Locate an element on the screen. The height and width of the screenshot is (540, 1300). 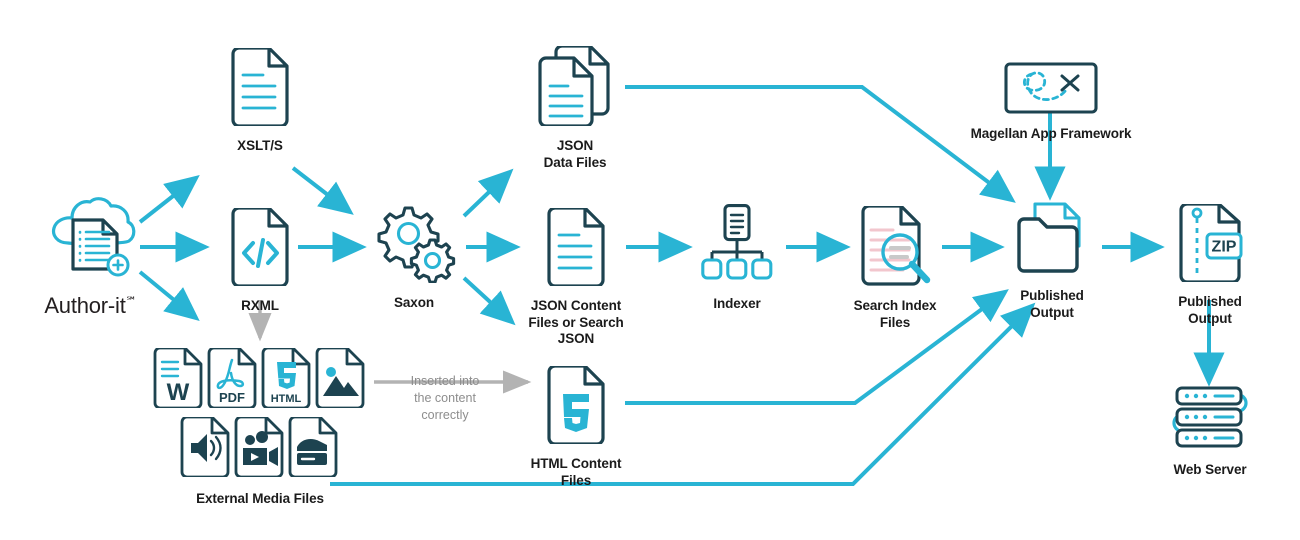
node-label: Search Index Files is located at coordinates (895, 314).